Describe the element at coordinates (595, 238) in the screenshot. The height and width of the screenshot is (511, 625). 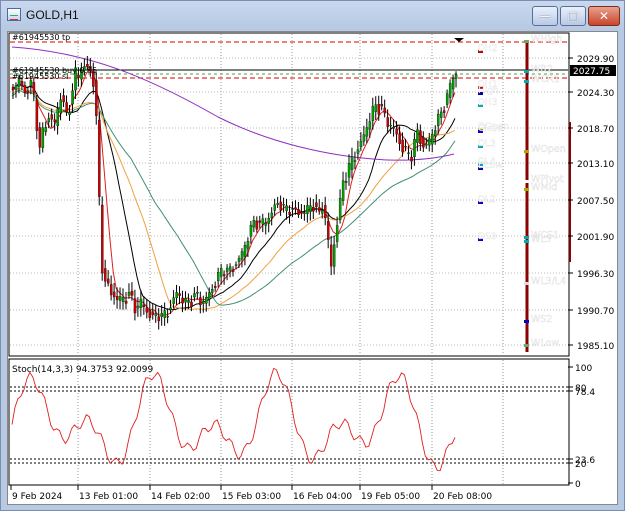
I see `price-tick-label: 2001.90` at that location.